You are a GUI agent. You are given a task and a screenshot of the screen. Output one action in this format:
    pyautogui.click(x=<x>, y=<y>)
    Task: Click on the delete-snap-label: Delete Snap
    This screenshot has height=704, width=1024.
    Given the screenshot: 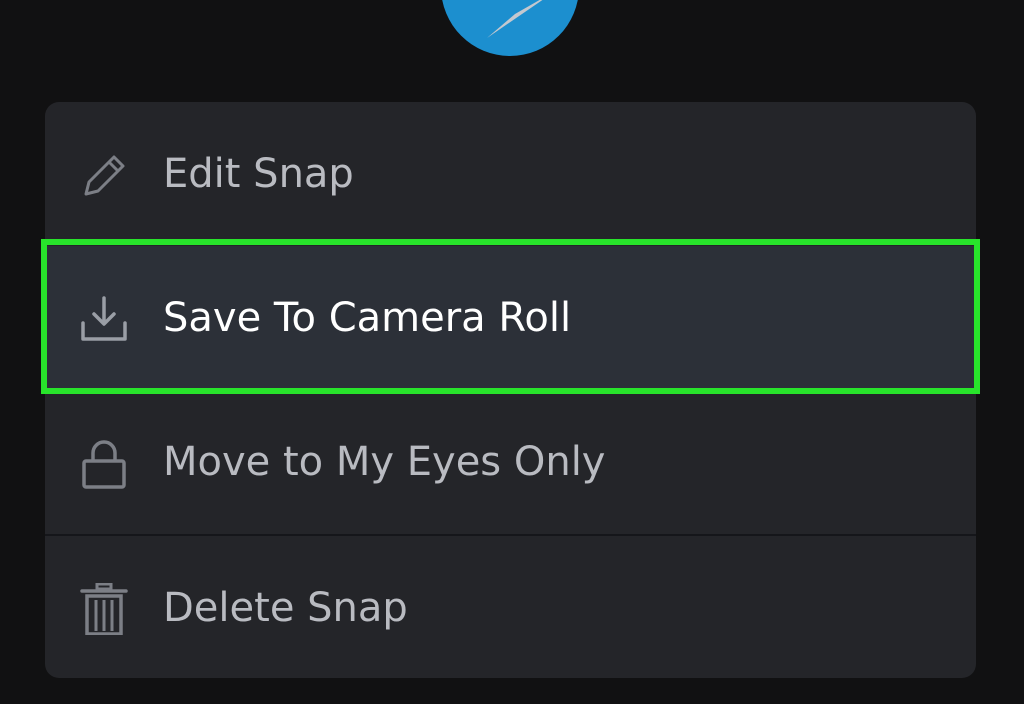 What is the action you would take?
    pyautogui.click(x=285, y=608)
    